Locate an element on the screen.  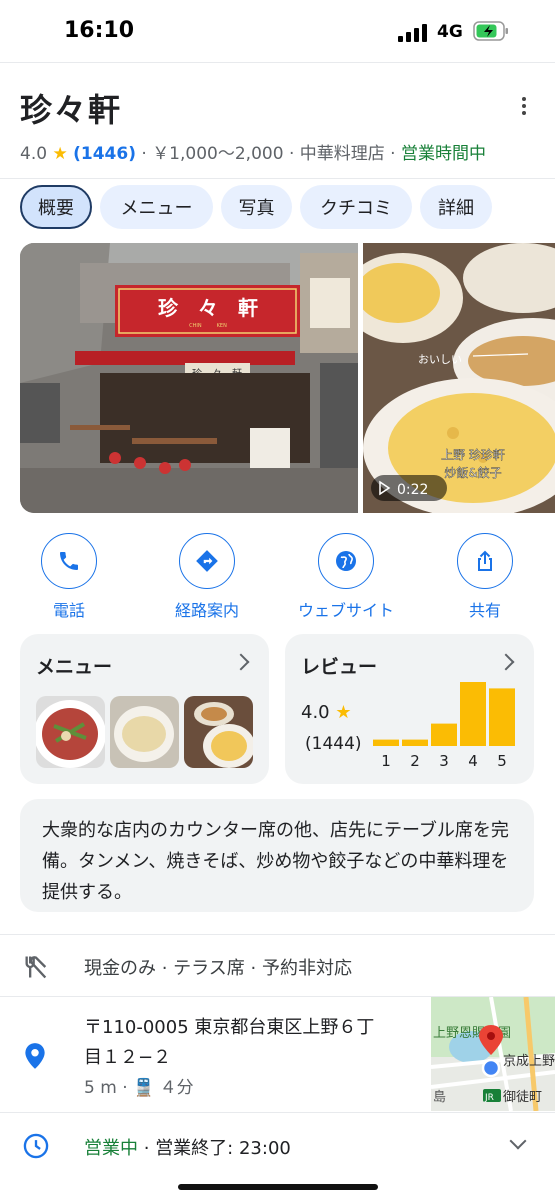
status-bar: 16:10 4G is located at coordinates (277, 31).